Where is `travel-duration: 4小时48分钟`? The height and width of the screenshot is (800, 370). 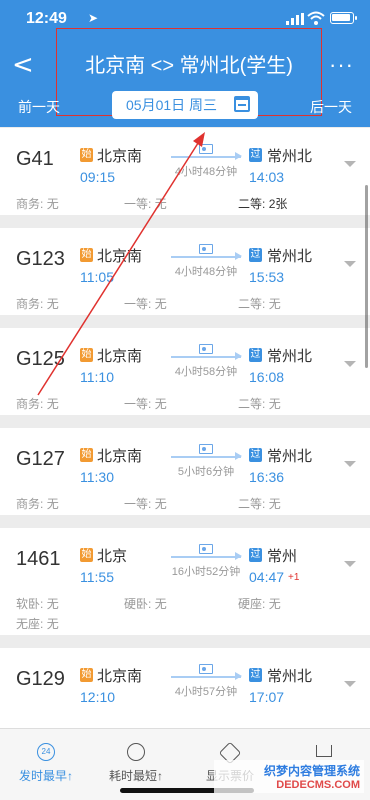
travel-duration: 4小时48分钟 is located at coordinates (206, 172).